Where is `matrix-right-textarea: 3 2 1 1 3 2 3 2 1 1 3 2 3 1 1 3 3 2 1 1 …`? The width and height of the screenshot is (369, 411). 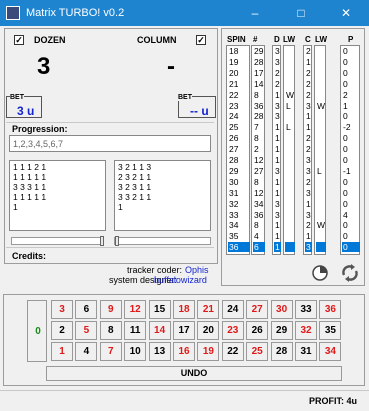 matrix-right-textarea: 3 2 1 1 3 2 3 2 1 1 3 2 3 1 1 3 3 2 1 1 … is located at coordinates (162, 195).